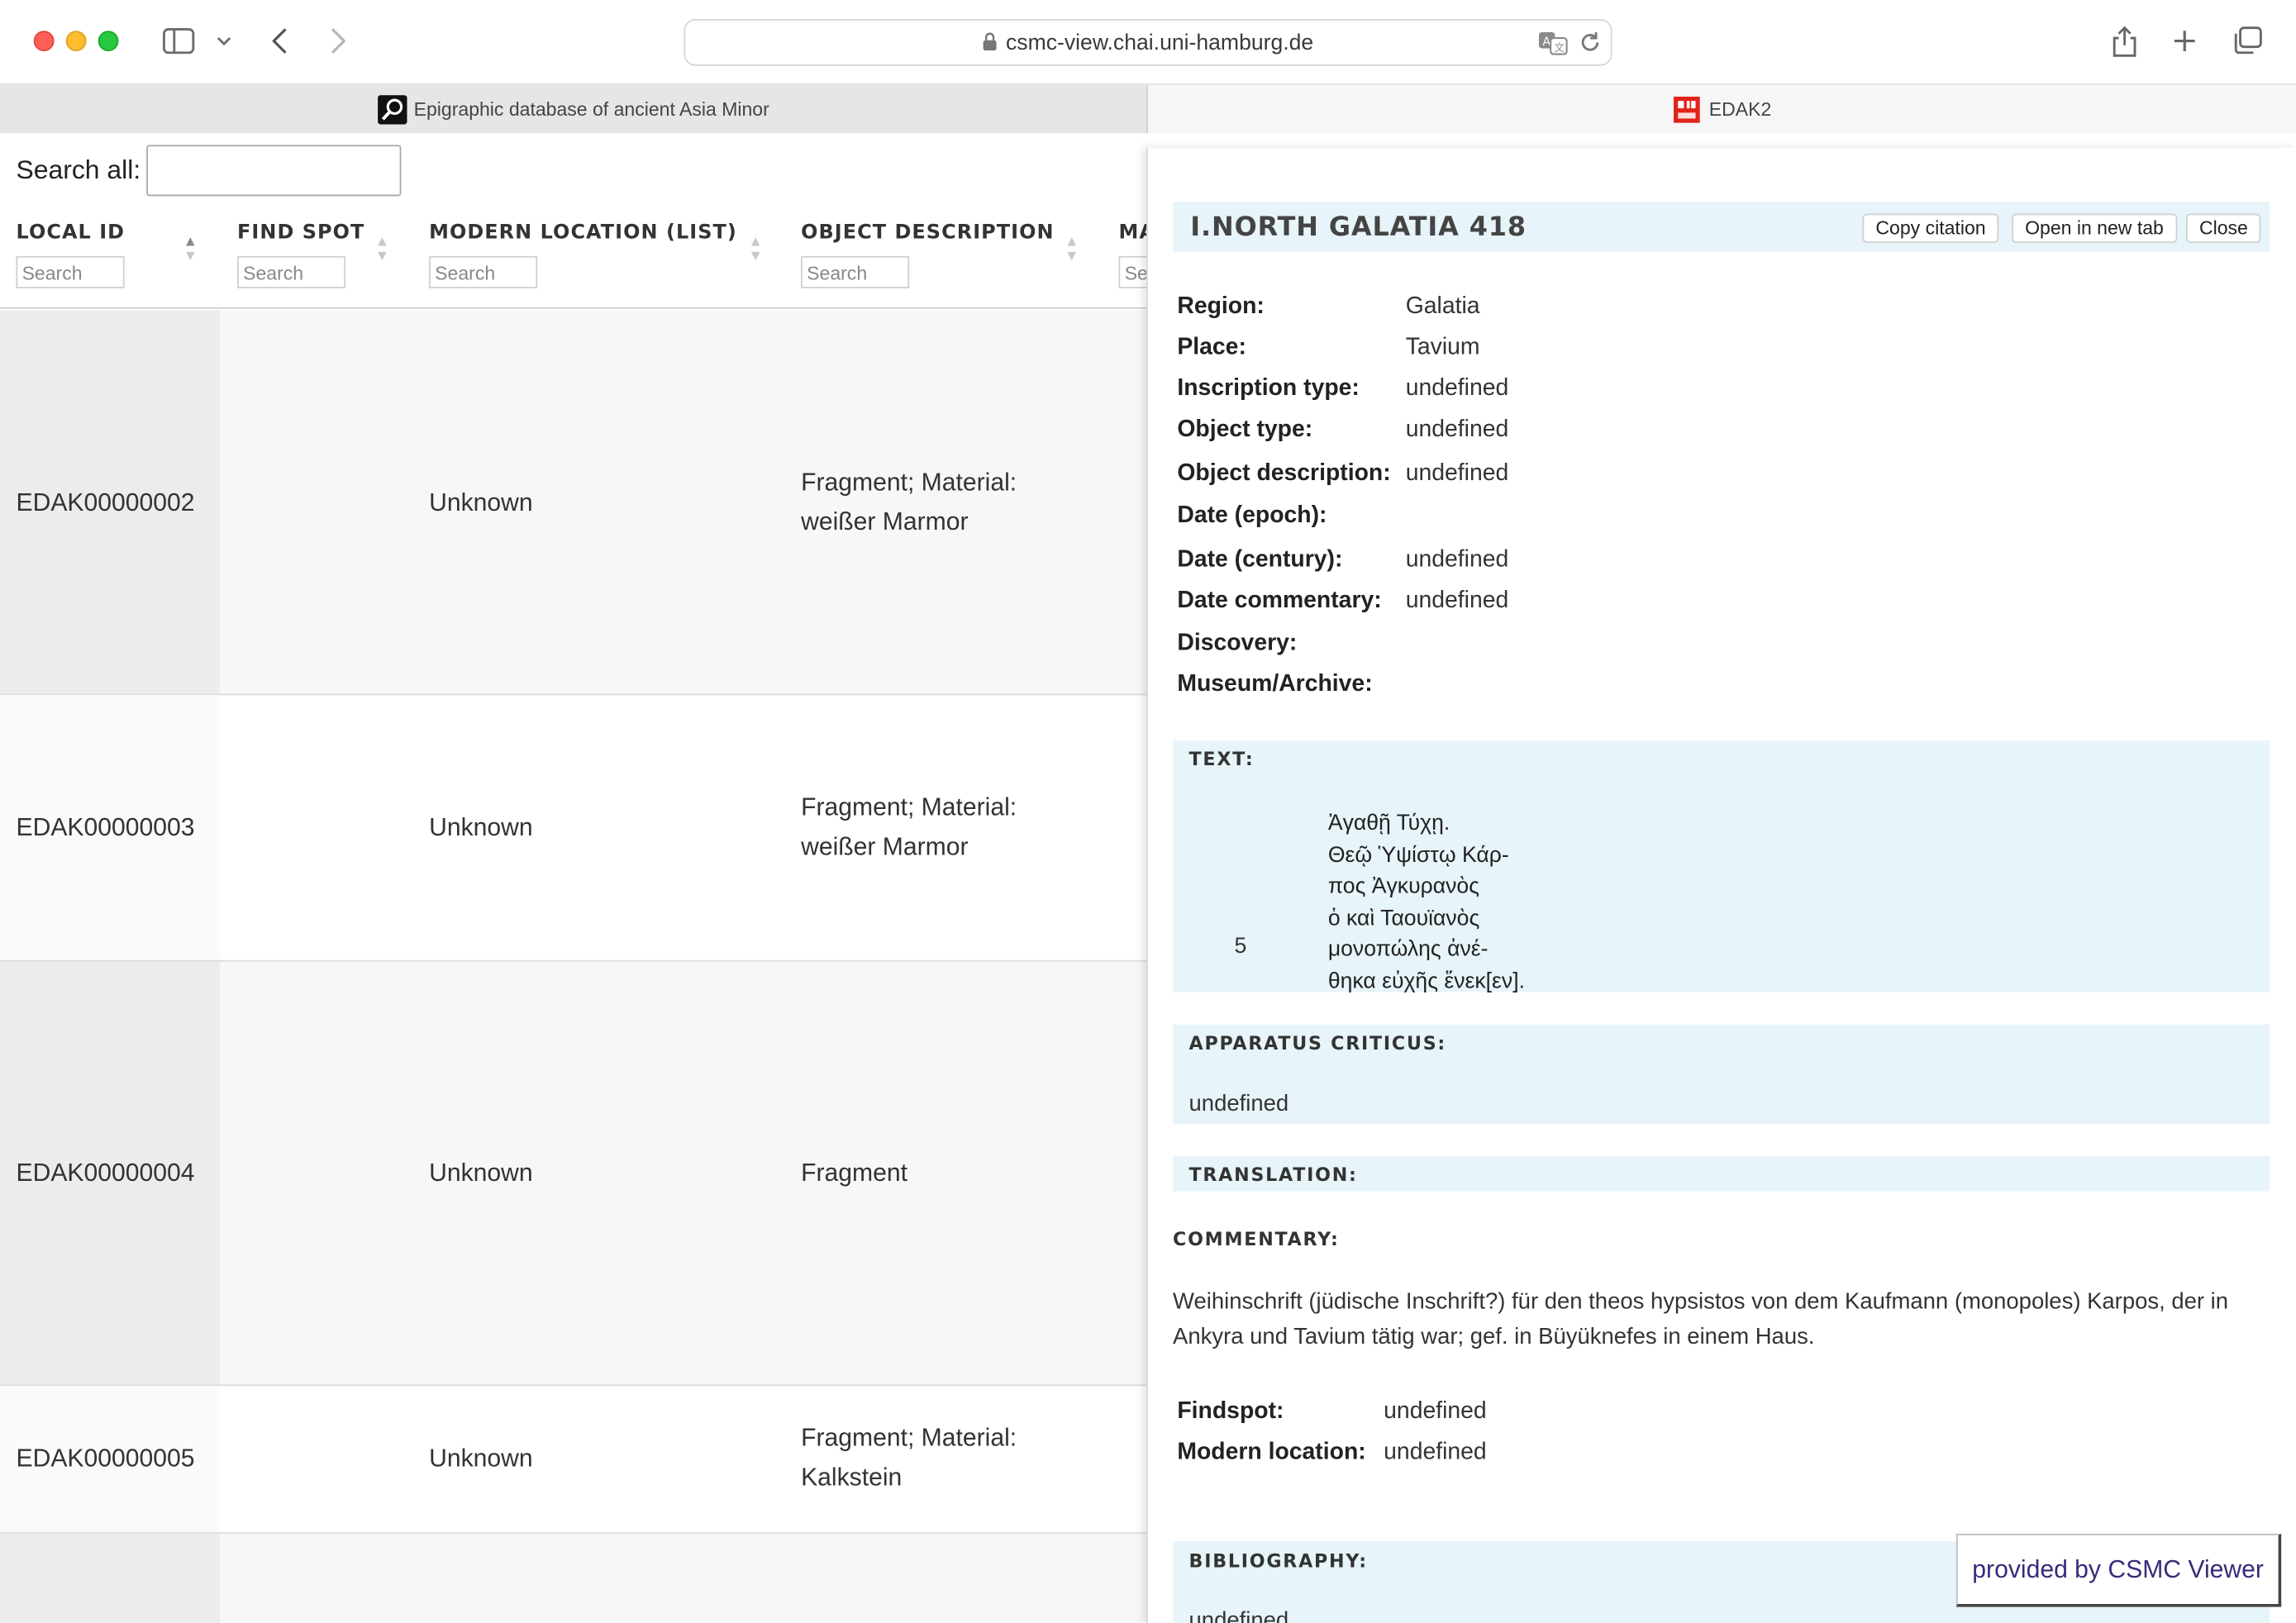 The image size is (2296, 1623). I want to click on id-cell-bg, so click(110, 1579).